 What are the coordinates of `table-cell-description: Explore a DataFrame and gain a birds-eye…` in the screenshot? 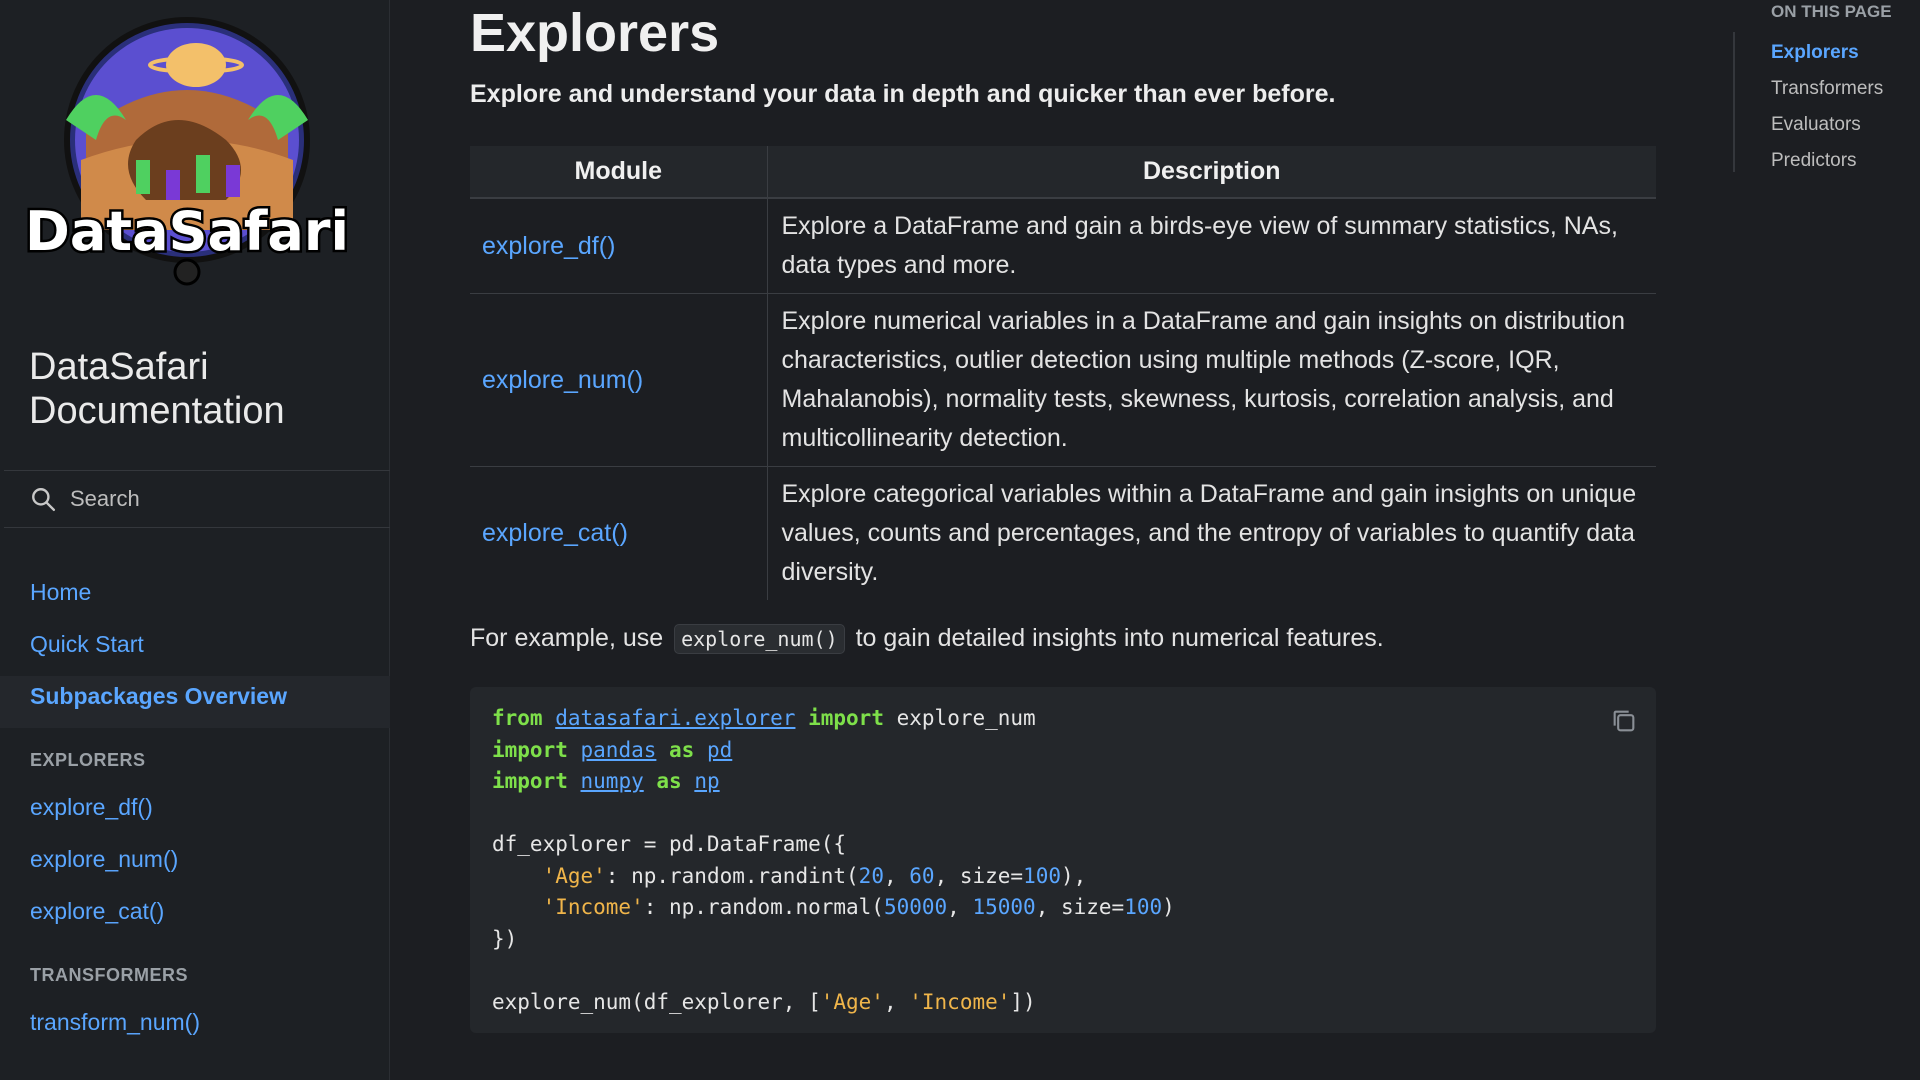 It's located at (1211, 245).